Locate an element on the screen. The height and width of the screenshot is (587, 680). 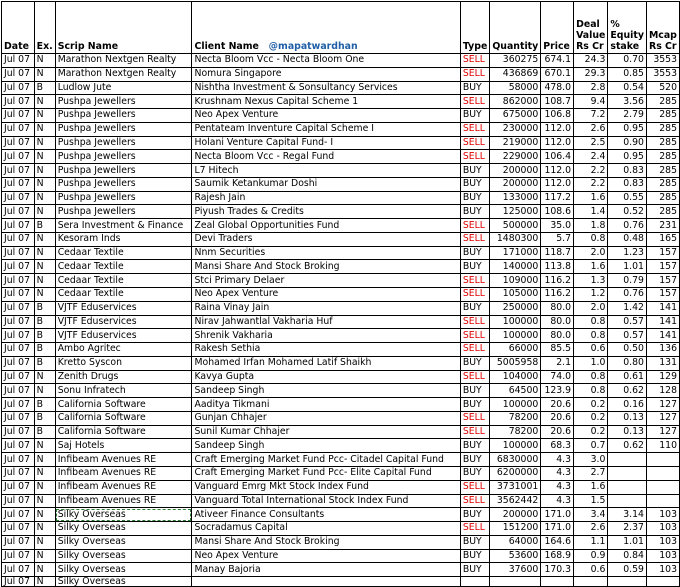
cell-price: 68.3 is located at coordinates (557, 446).